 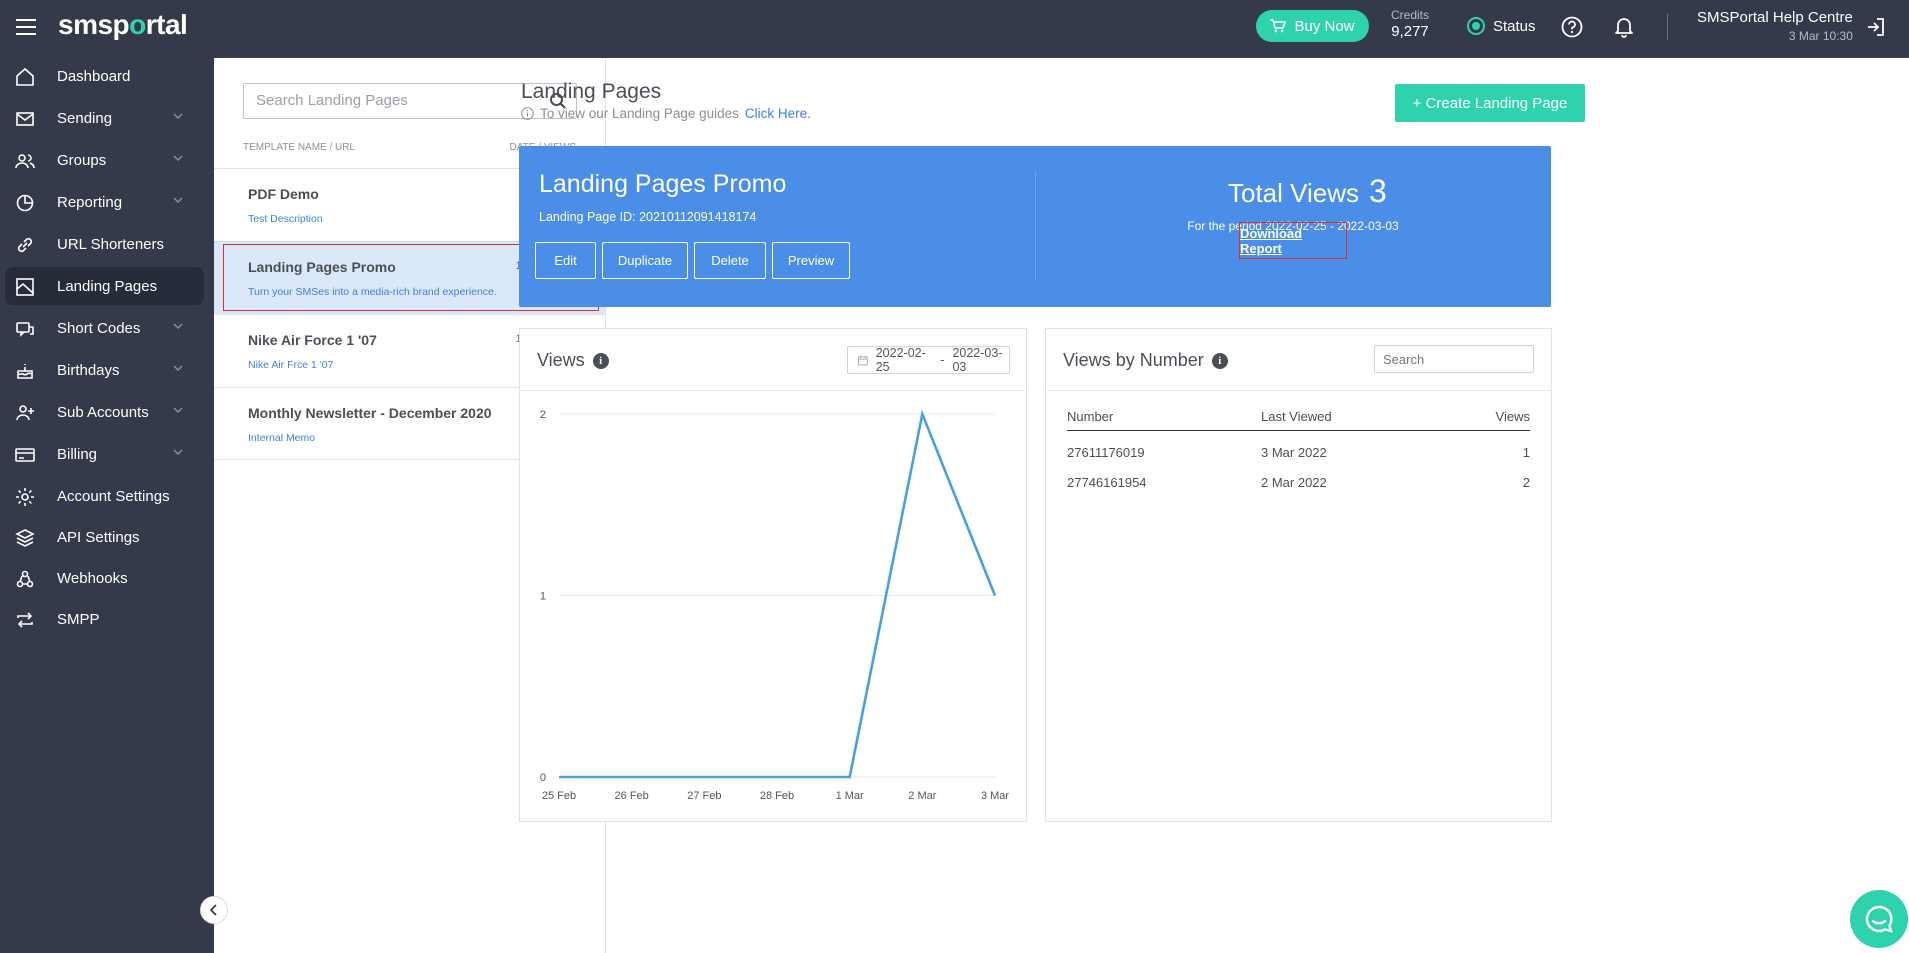 I want to click on row-description: Test Description, so click(x=285, y=219).